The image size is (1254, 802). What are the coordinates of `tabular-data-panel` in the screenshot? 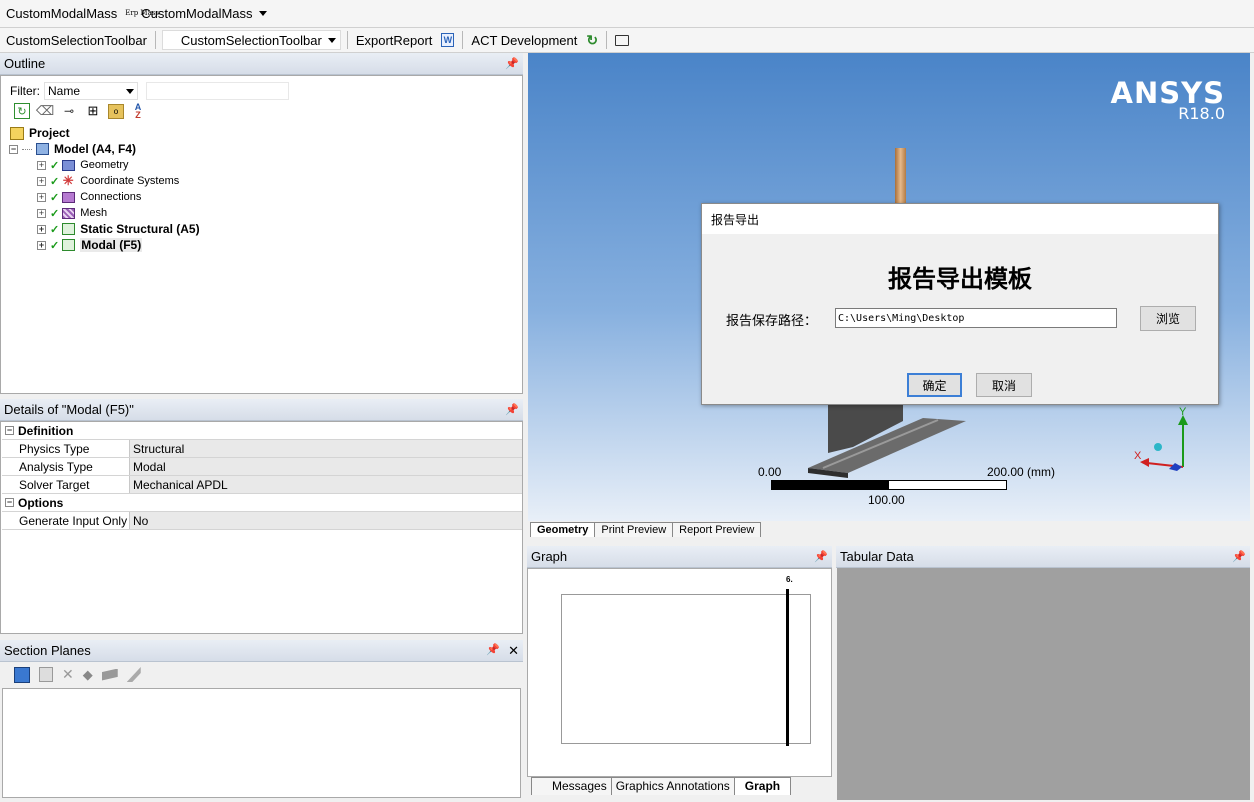 It's located at (1043, 684).